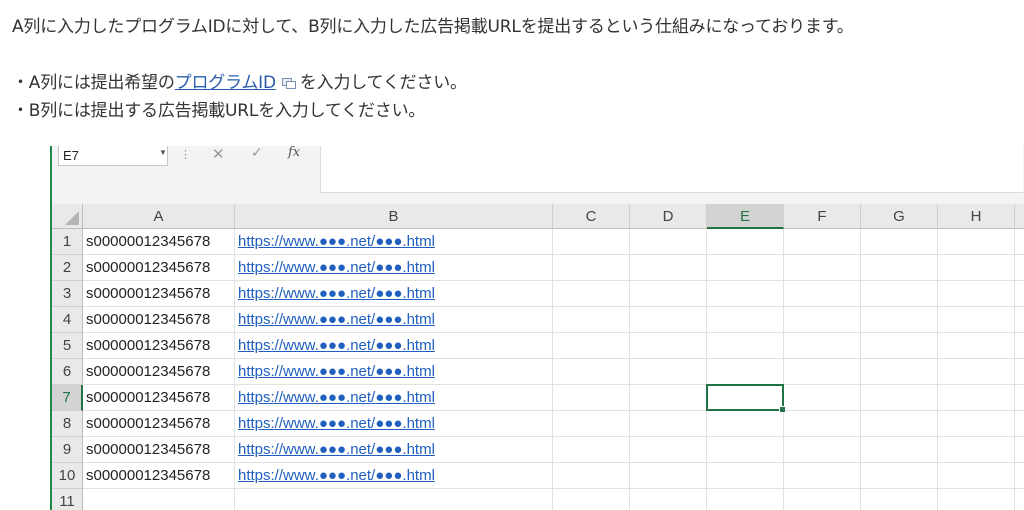 The width and height of the screenshot is (1024, 510). What do you see at coordinates (67, 372) in the screenshot?
I see `row-header-6: 6` at bounding box center [67, 372].